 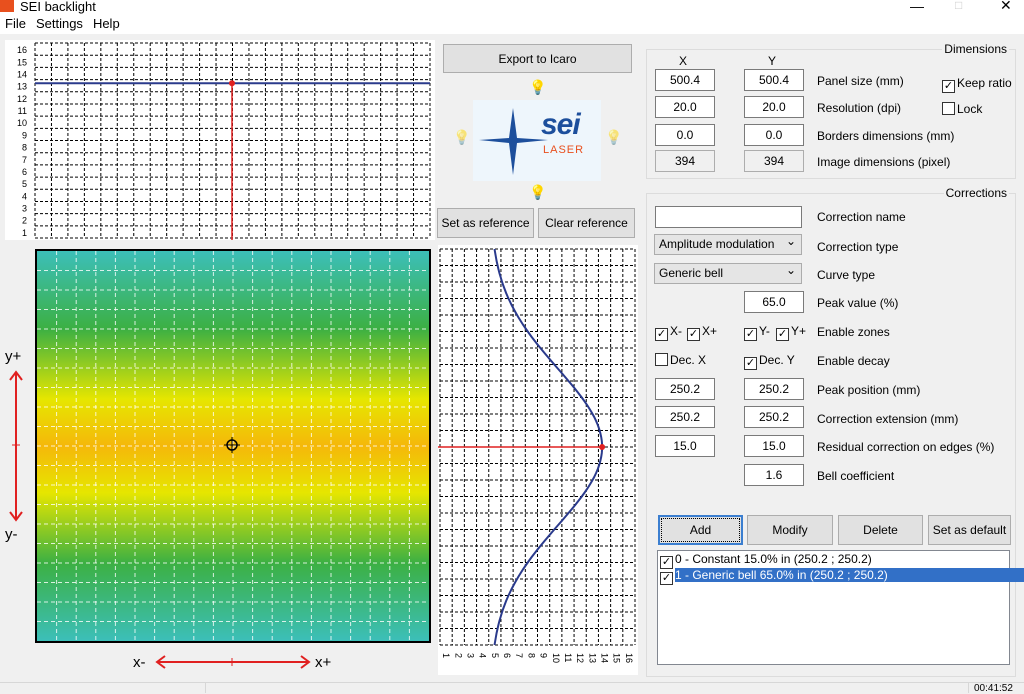 What do you see at coordinates (485, 223) in the screenshot?
I see `set-as-reference-button: Set as reference` at bounding box center [485, 223].